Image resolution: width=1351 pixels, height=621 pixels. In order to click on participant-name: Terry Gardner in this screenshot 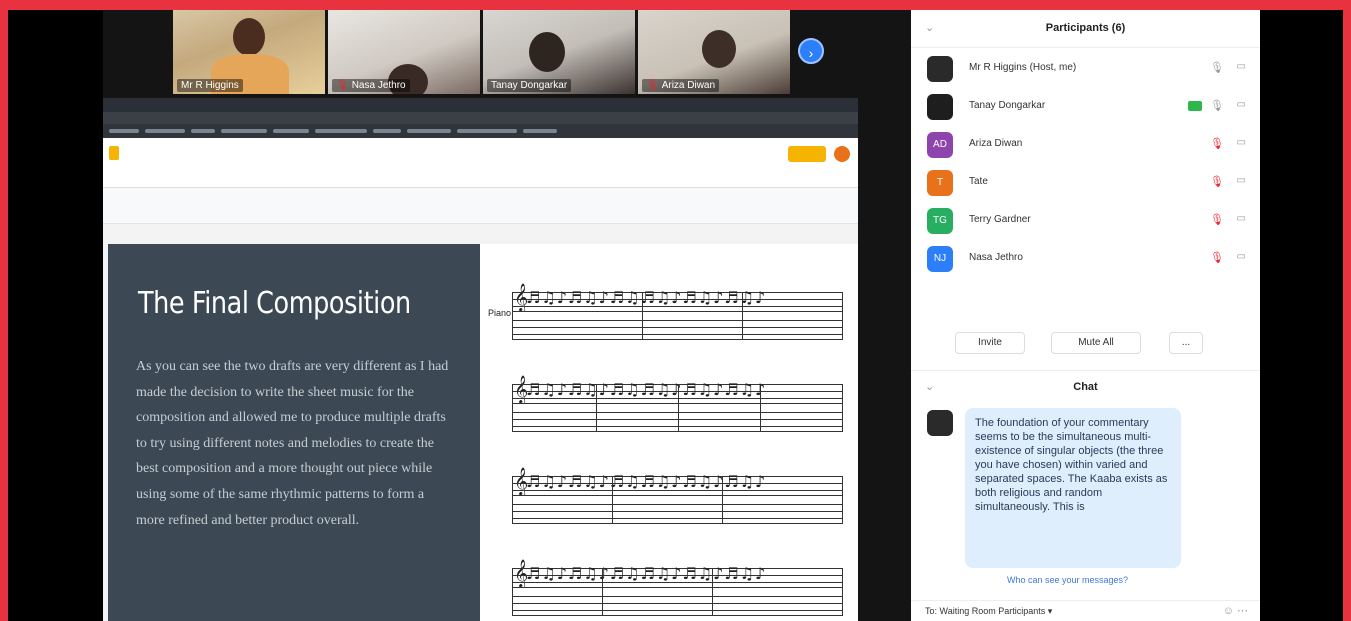, I will do `click(1000, 219)`.